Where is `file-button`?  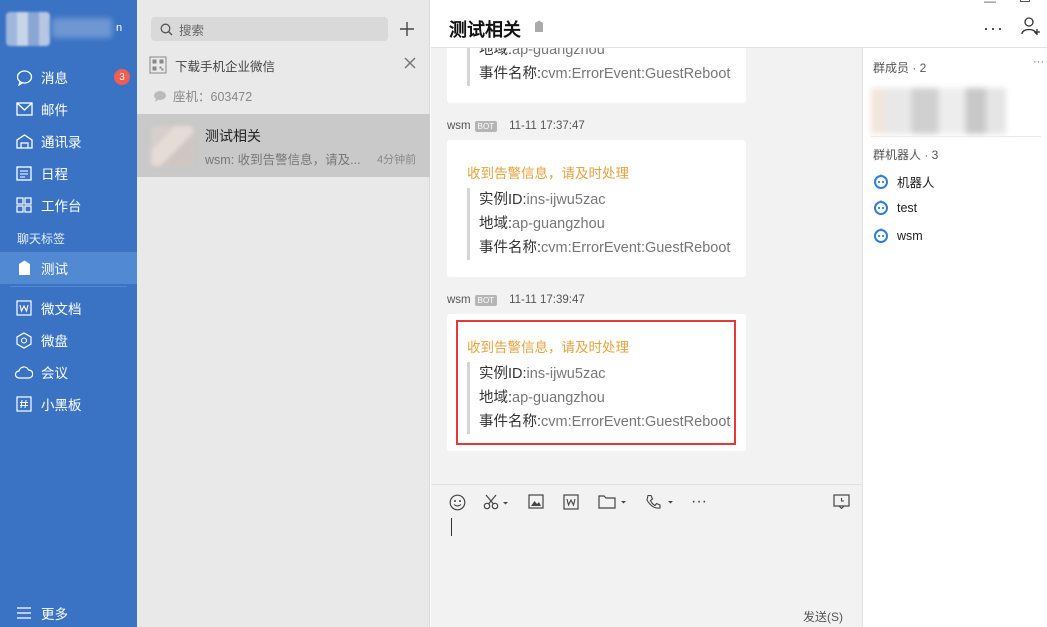 file-button is located at coordinates (613, 501).